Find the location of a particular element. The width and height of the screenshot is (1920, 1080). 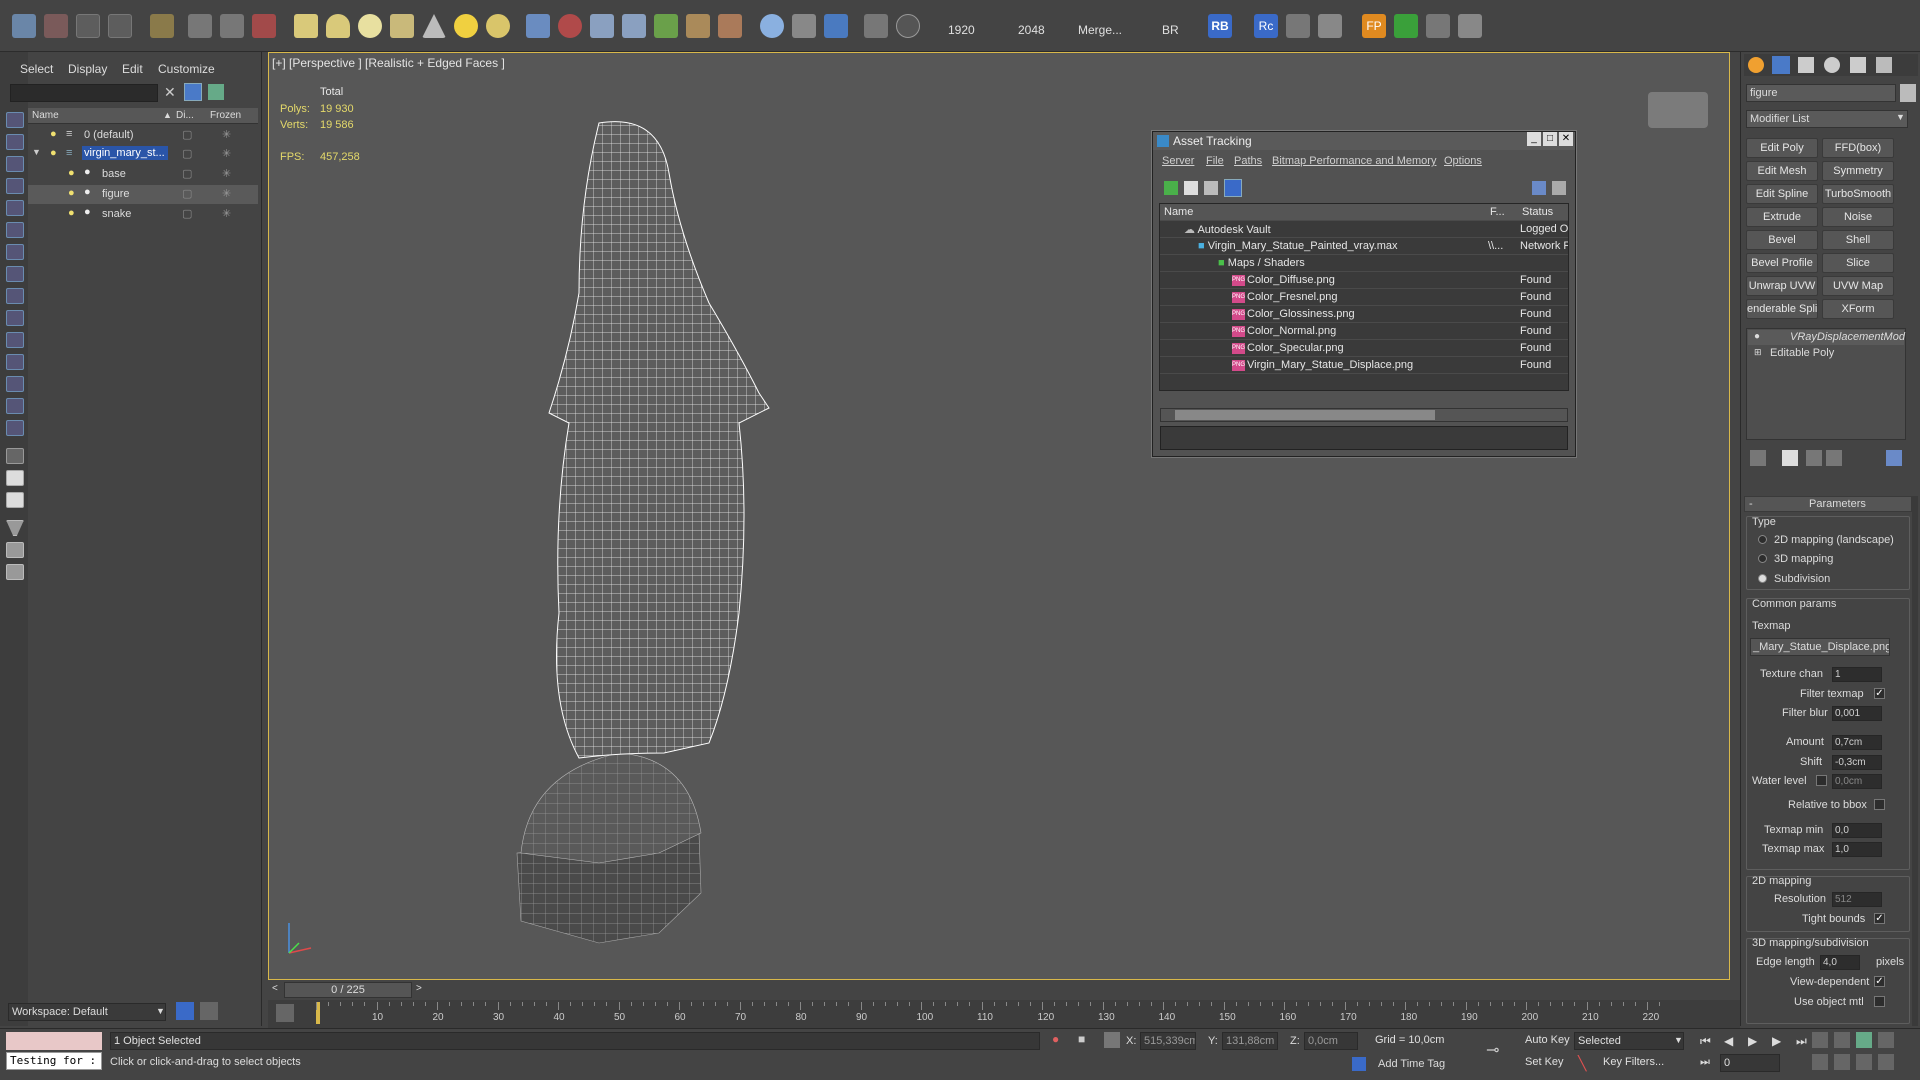

chevron-down-icon: ▼ is located at coordinates (1678, 1040).